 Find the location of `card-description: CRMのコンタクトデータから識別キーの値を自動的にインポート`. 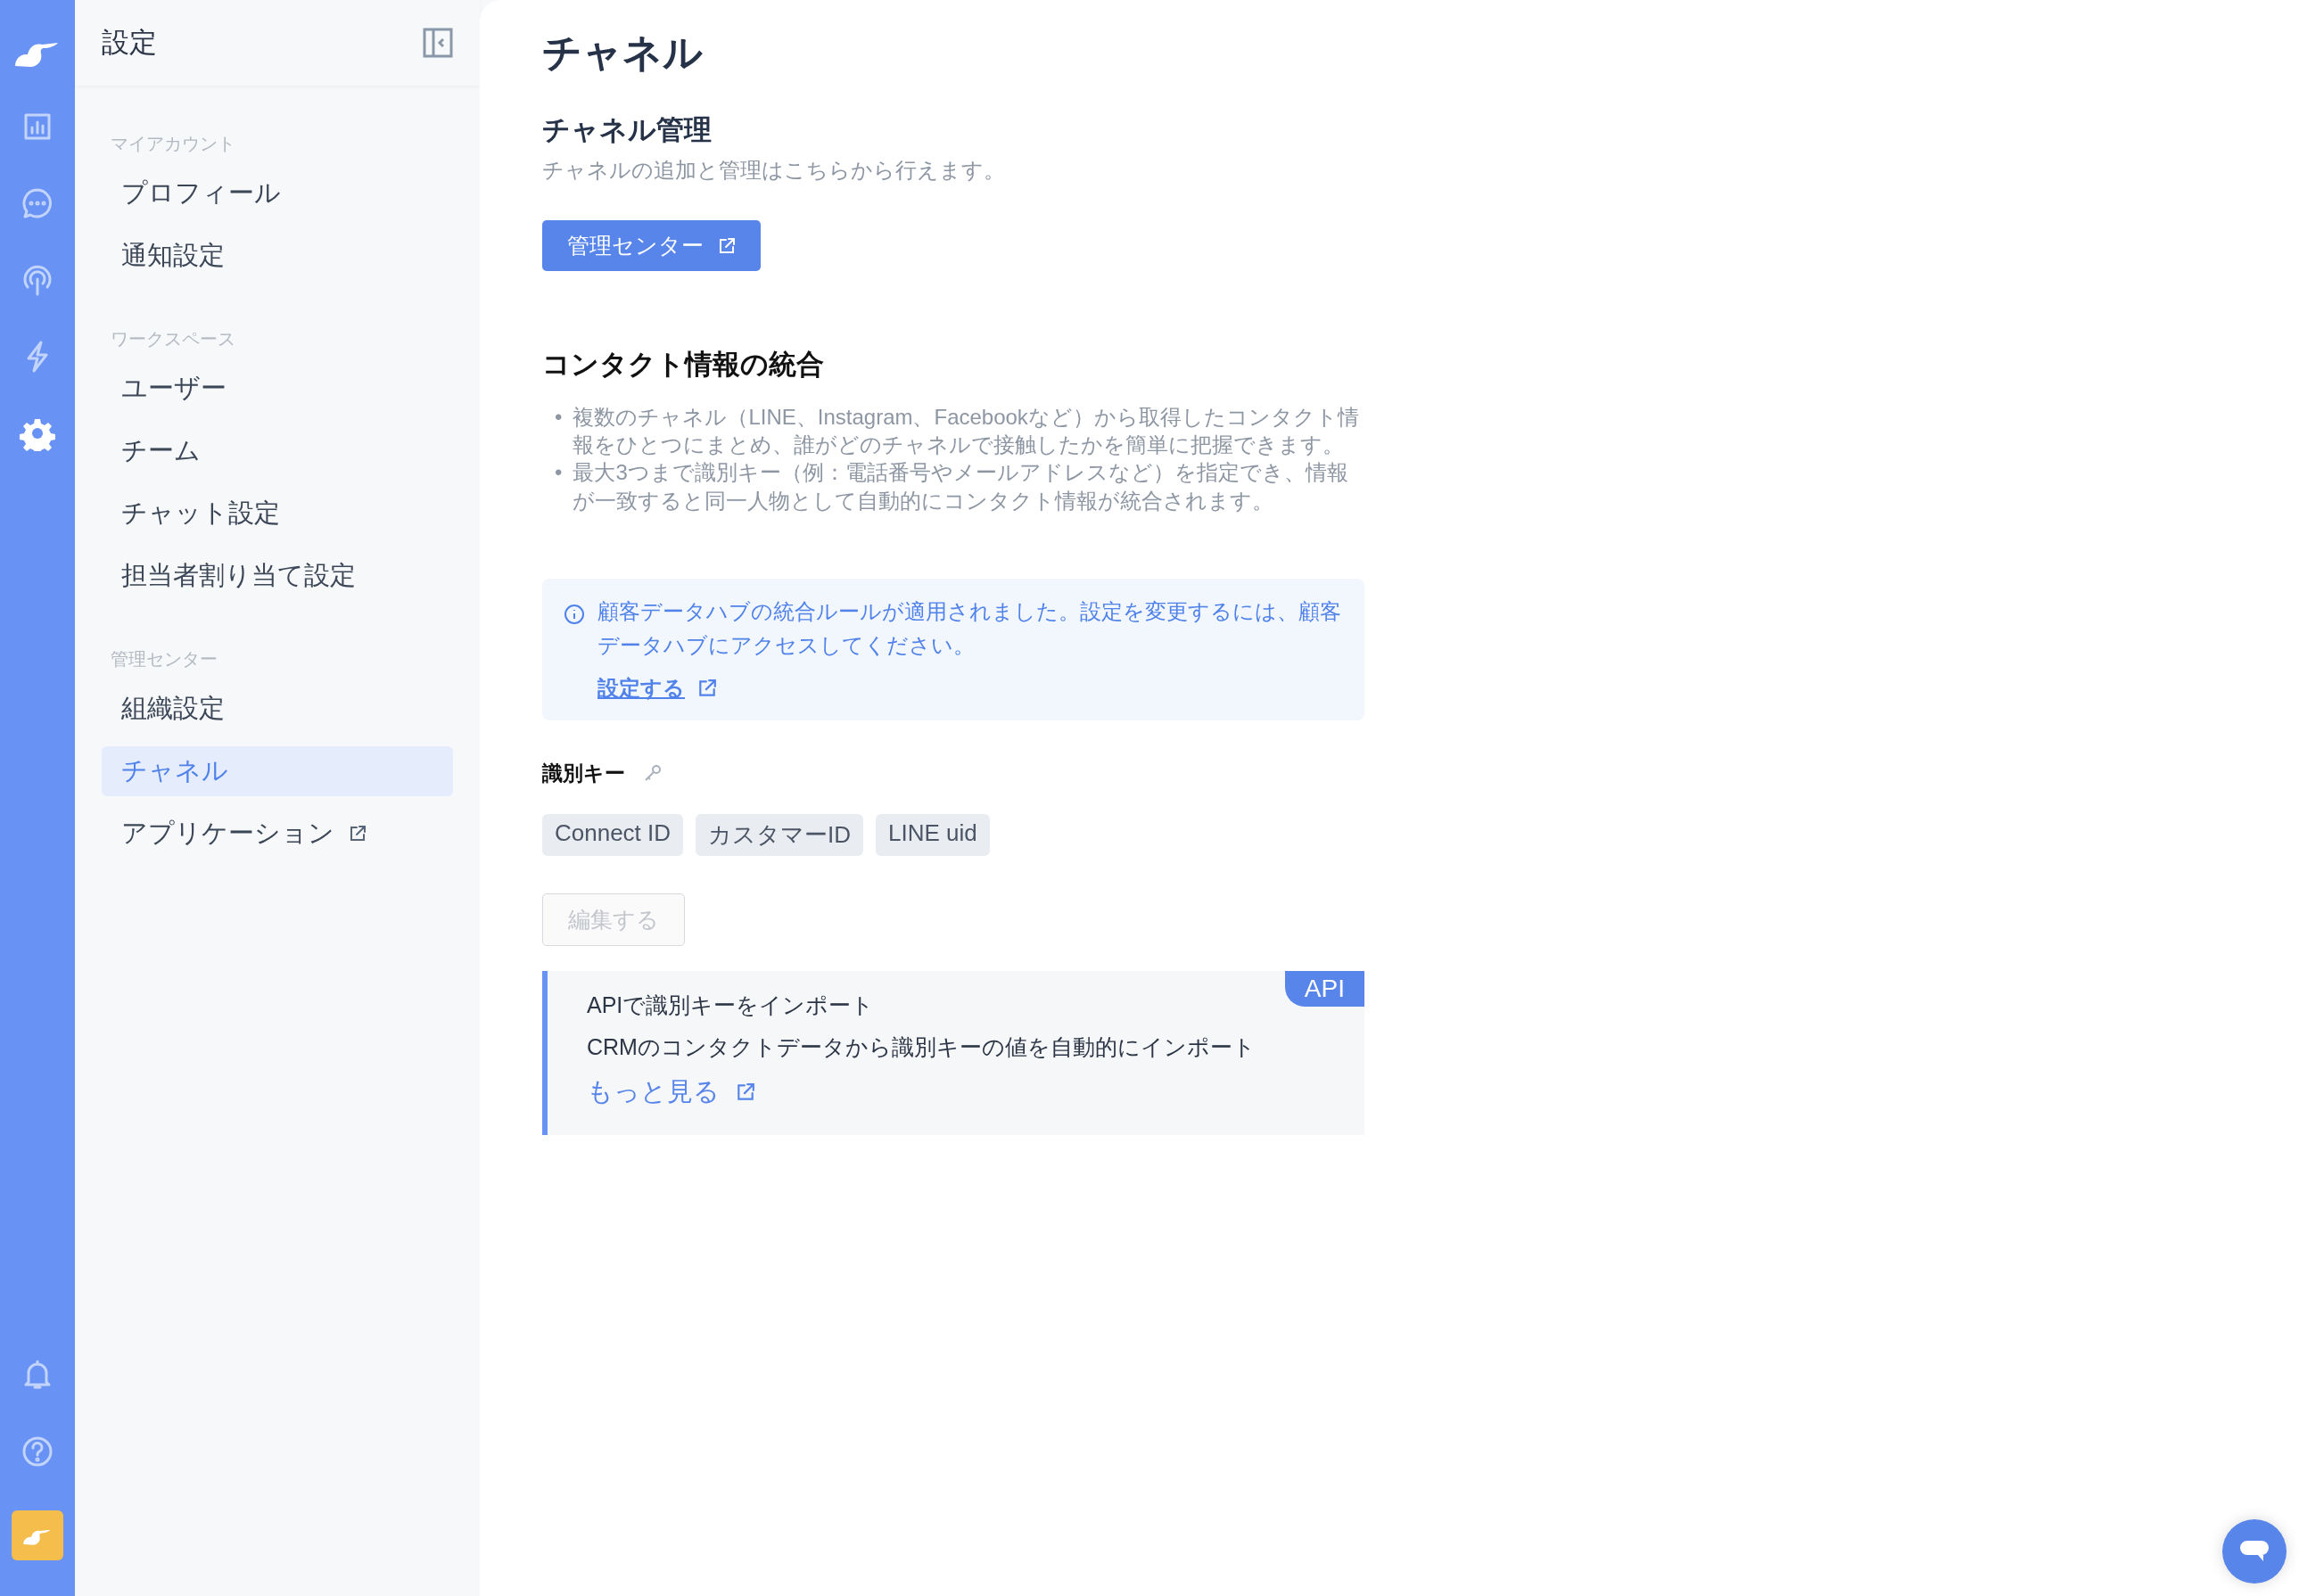

card-description: CRMのコンタクトデータから識別キーの値を自動的にインポート is located at coordinates (922, 1046).